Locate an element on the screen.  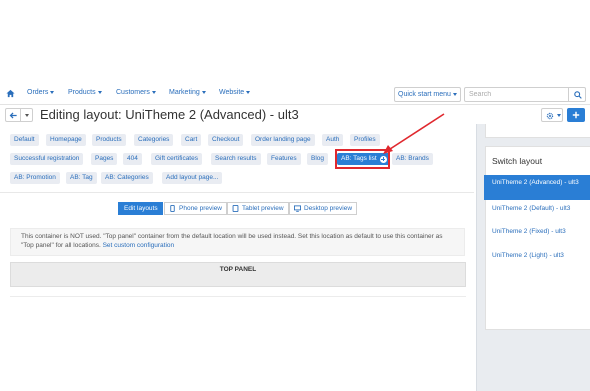
location-tab: AB: Categories is located at coordinates (127, 178).